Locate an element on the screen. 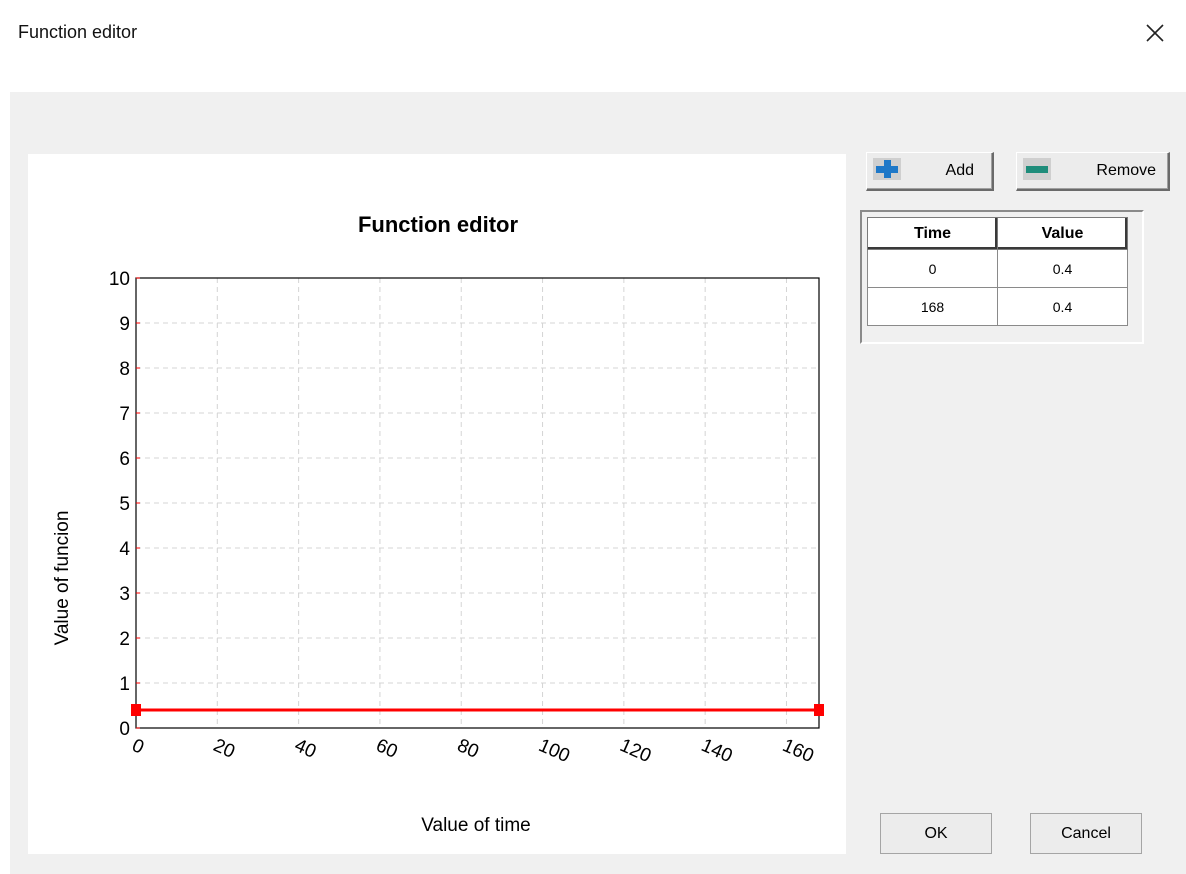 This screenshot has width=1186, height=874. y-tick-label: 4 is located at coordinates (124, 549).